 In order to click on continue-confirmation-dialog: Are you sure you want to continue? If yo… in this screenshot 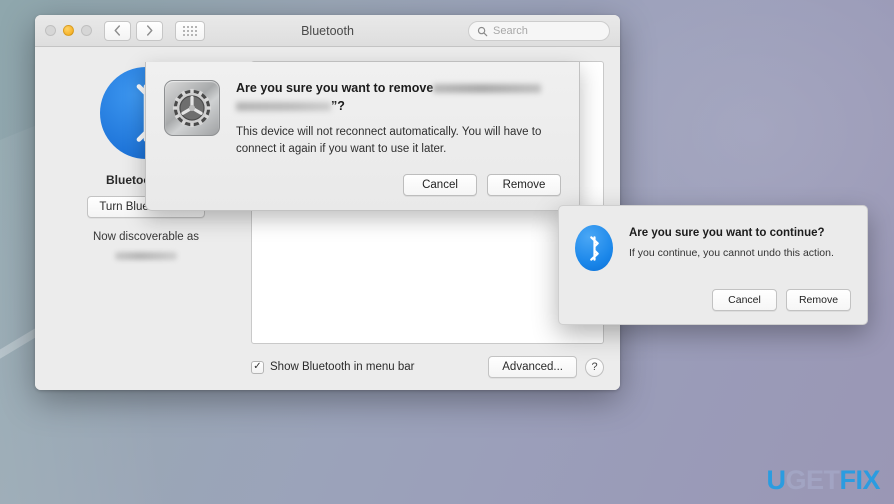, I will do `click(713, 265)`.